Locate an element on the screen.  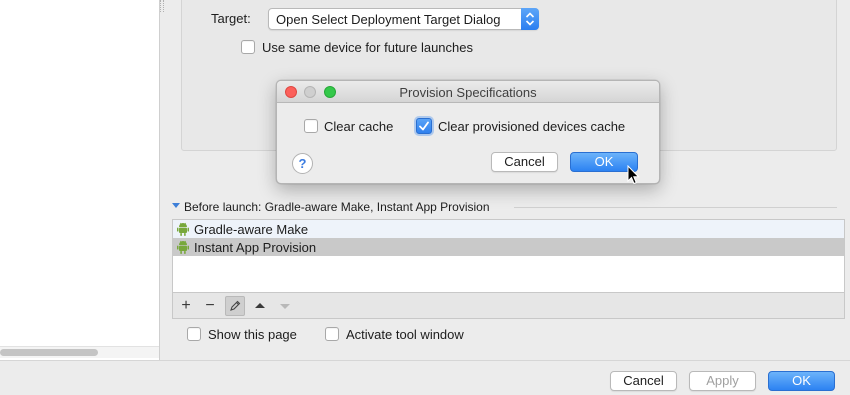
task-list-toolbar: + − is located at coordinates (508, 306).